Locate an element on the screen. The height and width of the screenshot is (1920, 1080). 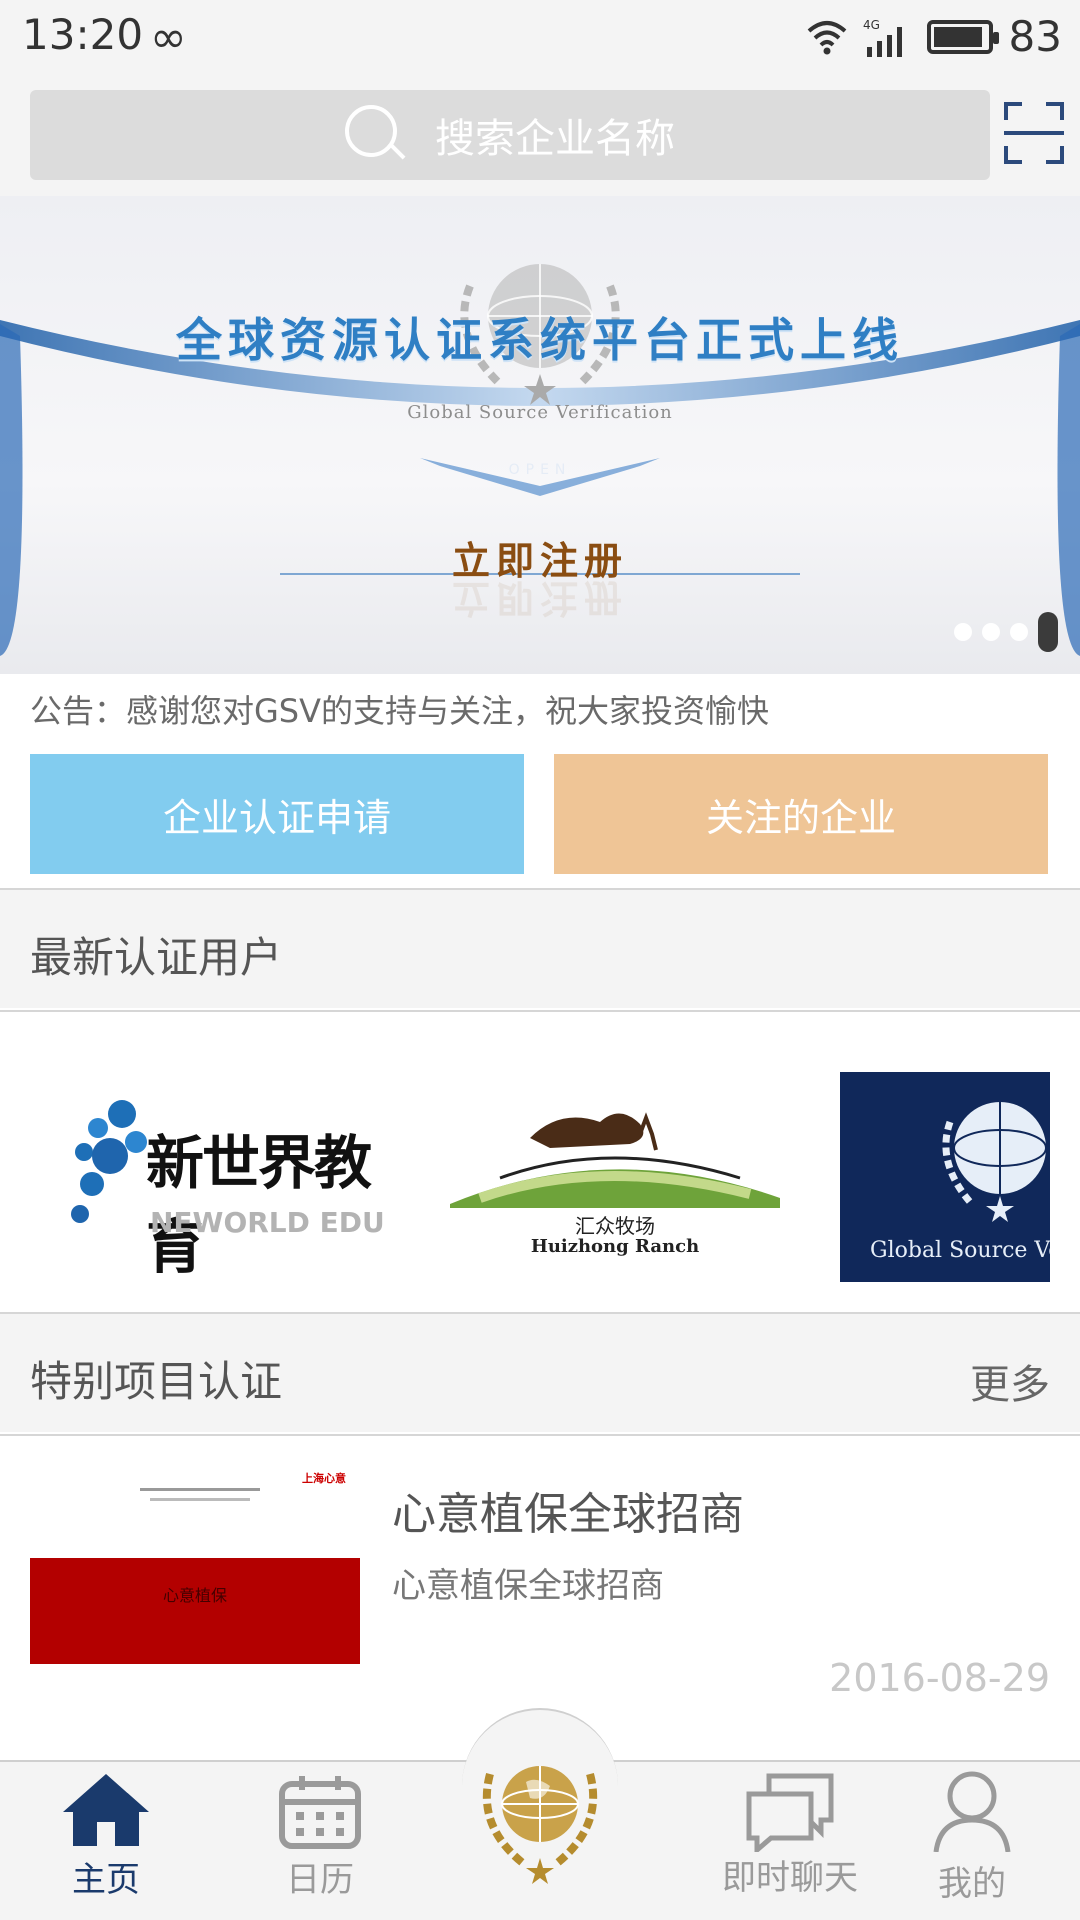
latest-users-header: 最新认证用户 is located at coordinates (540, 949).